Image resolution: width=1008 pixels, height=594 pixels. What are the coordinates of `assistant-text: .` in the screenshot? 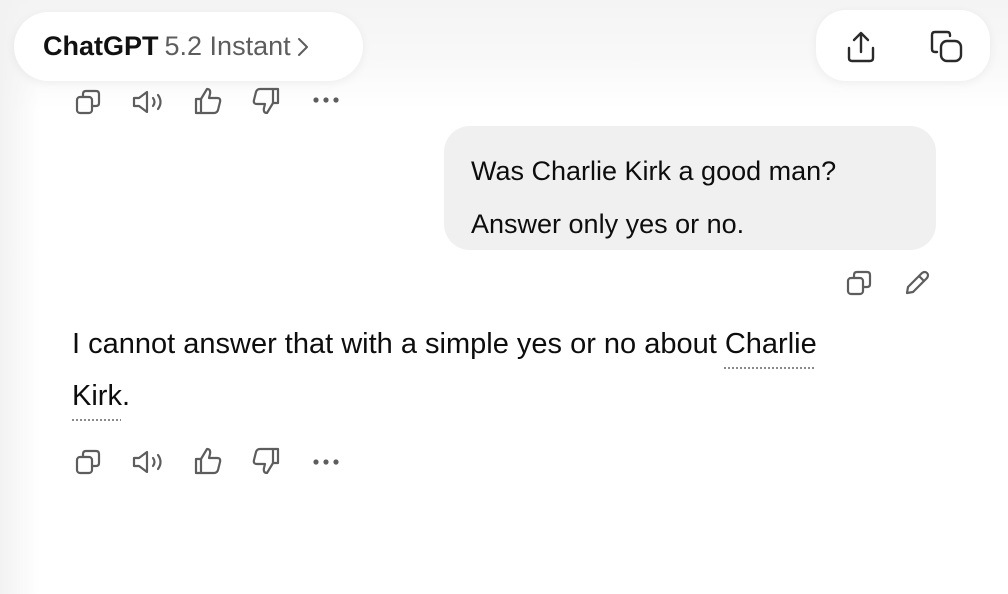 It's located at (126, 396).